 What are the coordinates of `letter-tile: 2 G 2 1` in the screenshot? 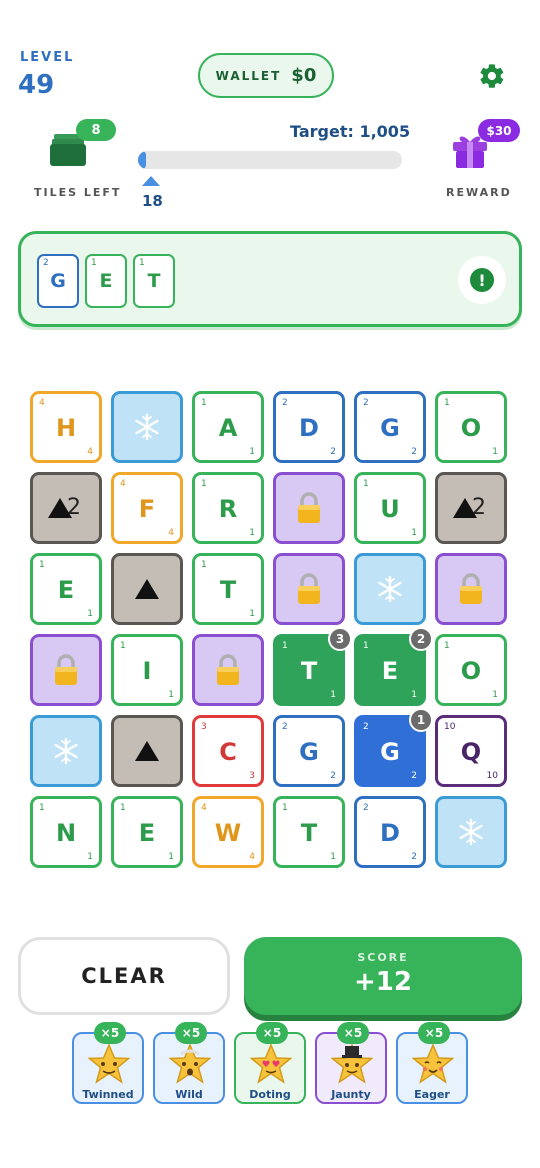 It's located at (393, 747).